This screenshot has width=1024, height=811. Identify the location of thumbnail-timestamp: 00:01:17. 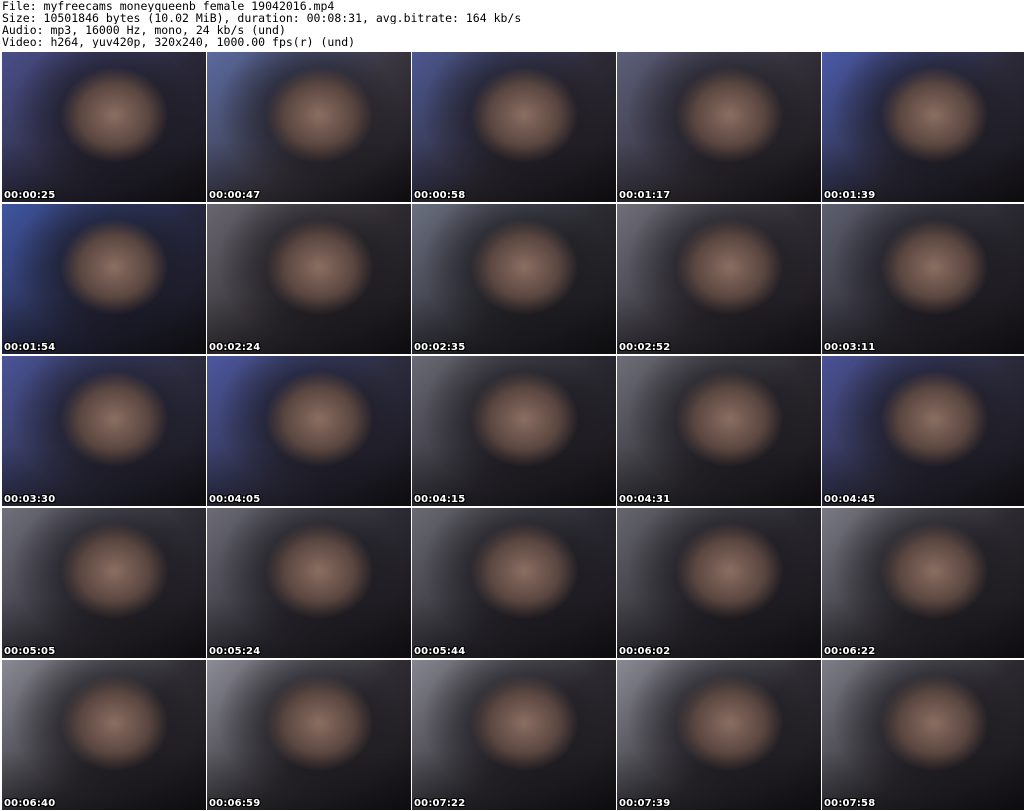
(645, 195).